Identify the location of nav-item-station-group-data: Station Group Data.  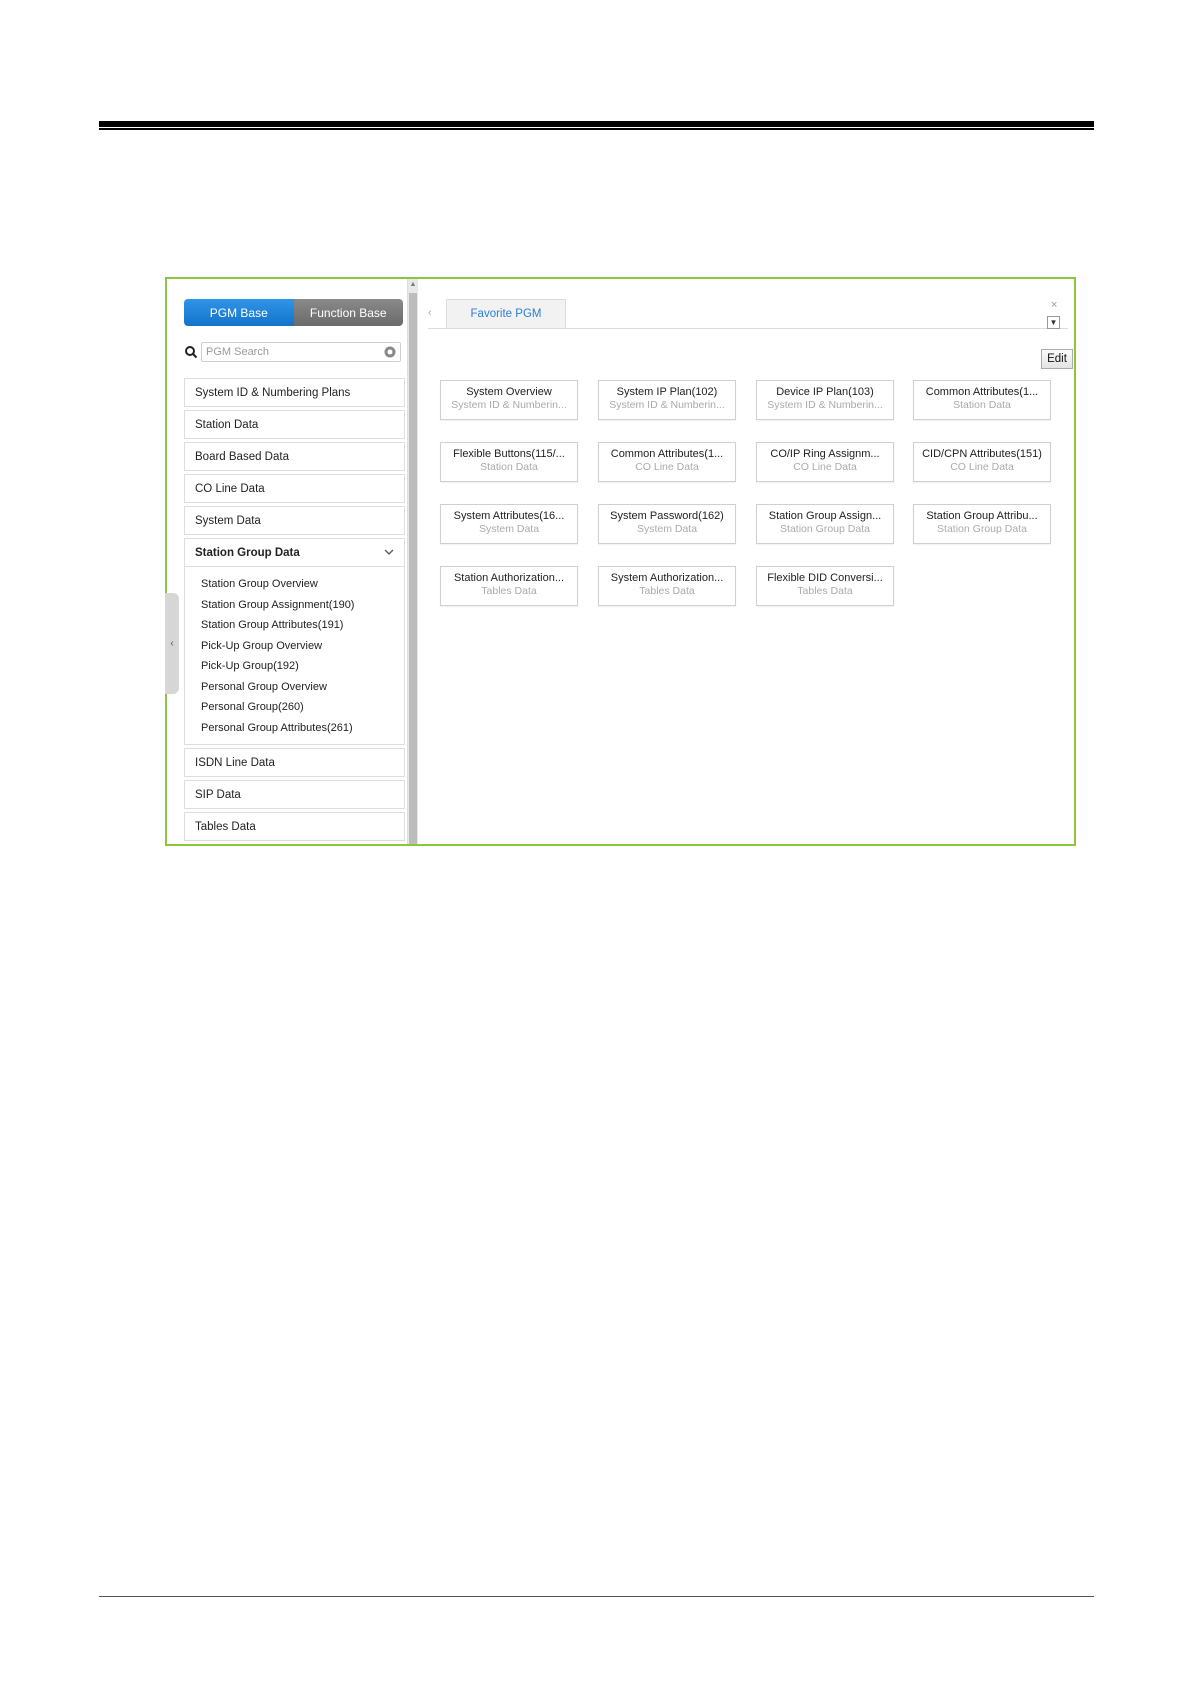
(294, 552).